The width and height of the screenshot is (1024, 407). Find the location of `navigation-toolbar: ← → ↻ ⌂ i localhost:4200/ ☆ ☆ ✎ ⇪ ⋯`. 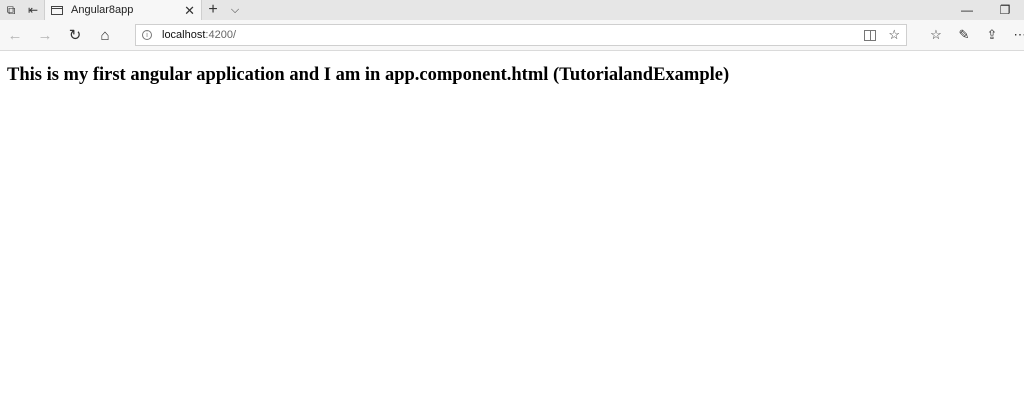

navigation-toolbar: ← → ↻ ⌂ i localhost:4200/ ☆ ☆ ✎ ⇪ ⋯ is located at coordinates (512, 35).